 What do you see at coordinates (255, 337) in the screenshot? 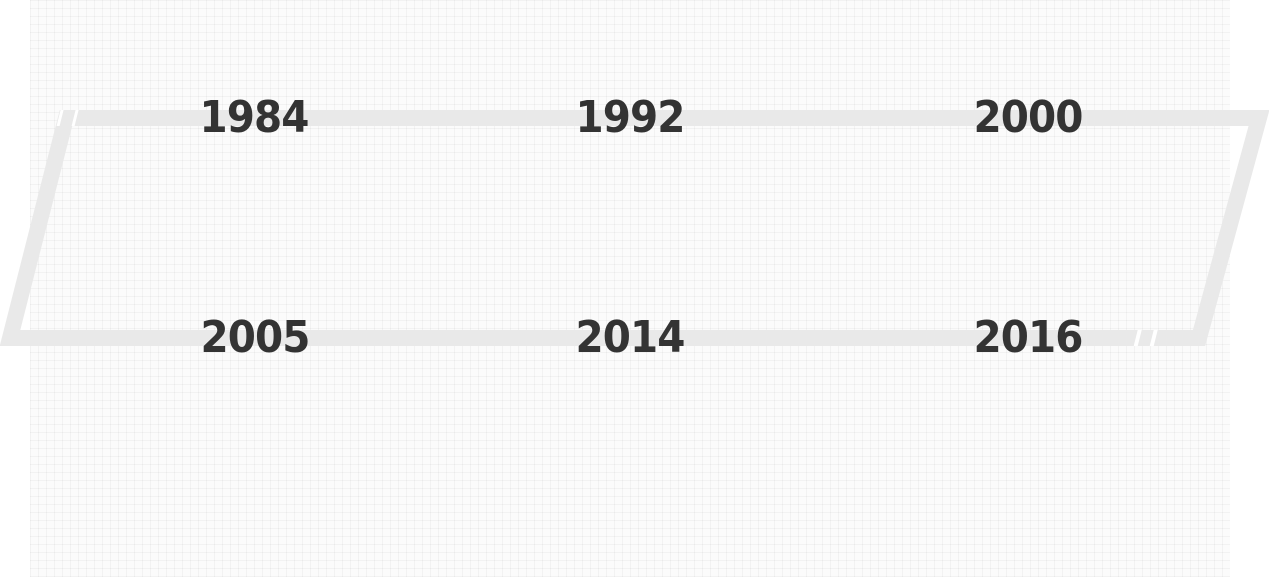
I see `timeline-year: 2005` at bounding box center [255, 337].